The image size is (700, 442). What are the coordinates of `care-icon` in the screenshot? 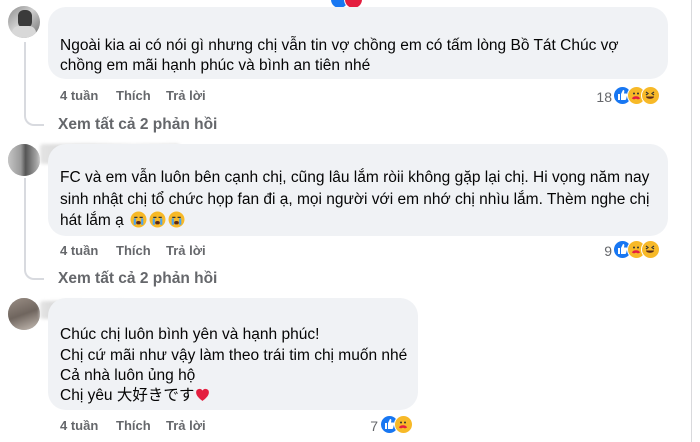 It's located at (403, 424).